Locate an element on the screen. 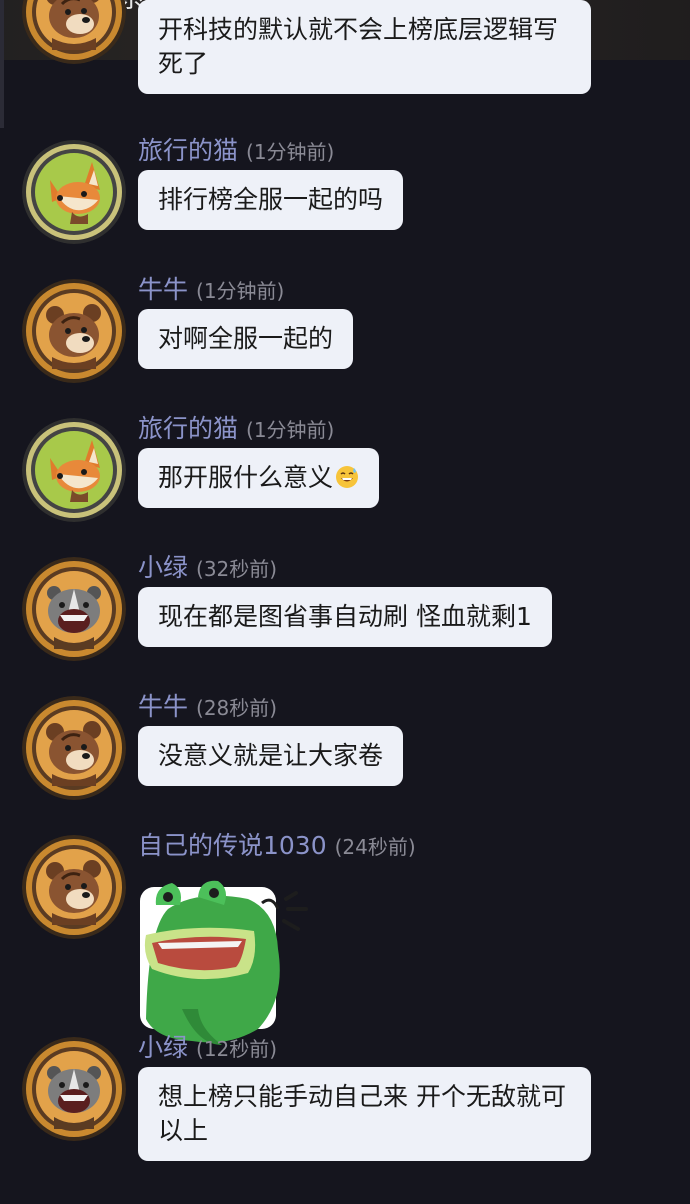 This screenshot has height=1204, width=690. username: 自己的传说1030 is located at coordinates (232, 845).